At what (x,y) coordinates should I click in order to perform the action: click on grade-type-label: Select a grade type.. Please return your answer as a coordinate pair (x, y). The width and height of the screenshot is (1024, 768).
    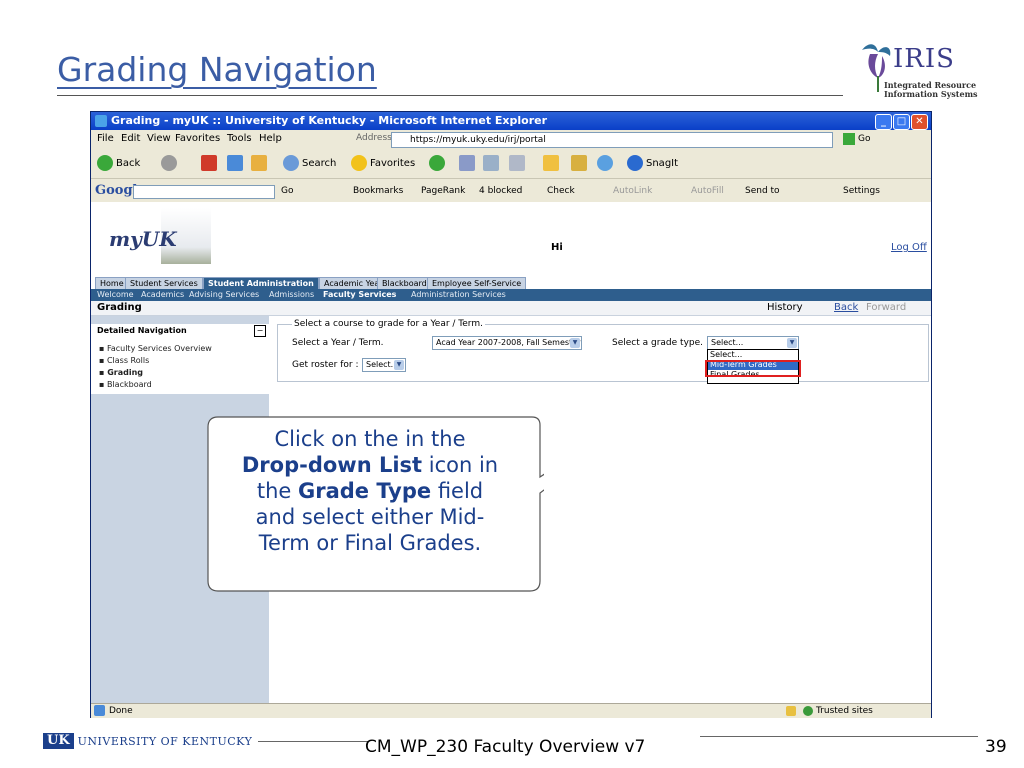
    Looking at the image, I should click on (658, 343).